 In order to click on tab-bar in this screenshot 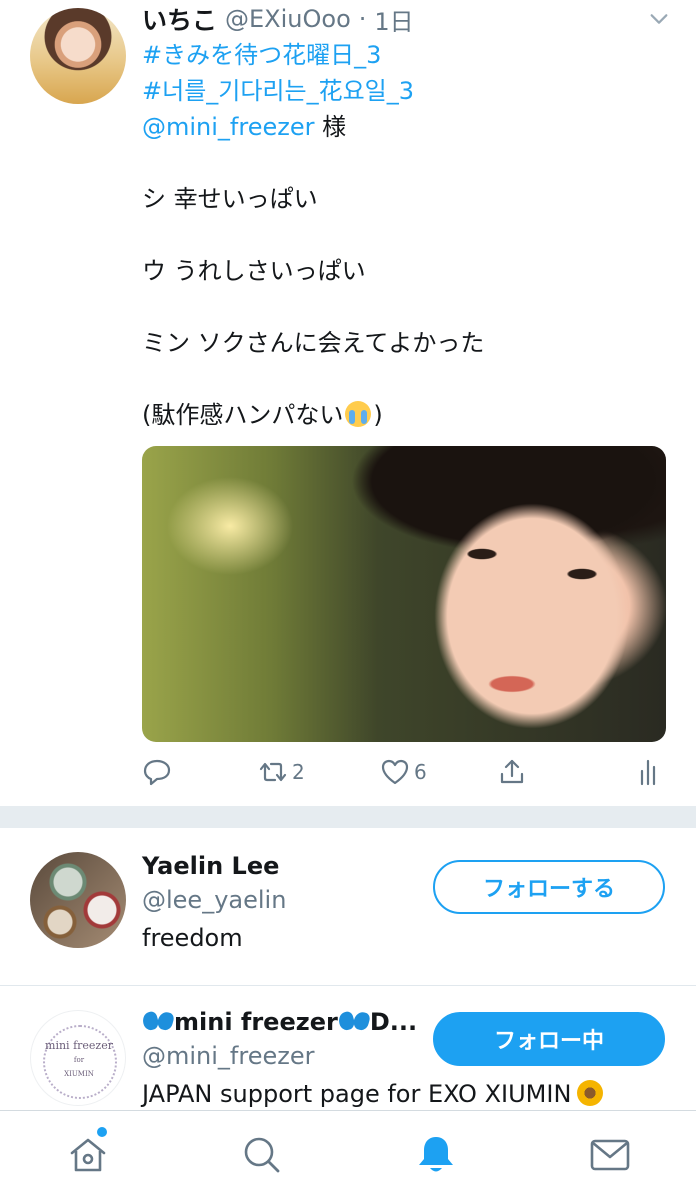, I will do `click(348, 1155)`.